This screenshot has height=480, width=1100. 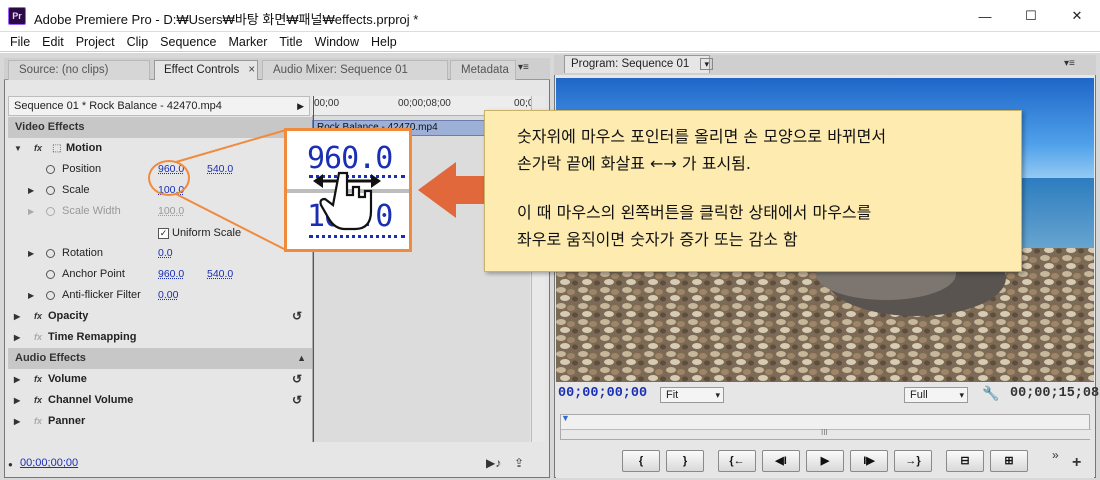 What do you see at coordinates (347, 201) in the screenshot?
I see `hand-cursor-icon` at bounding box center [347, 201].